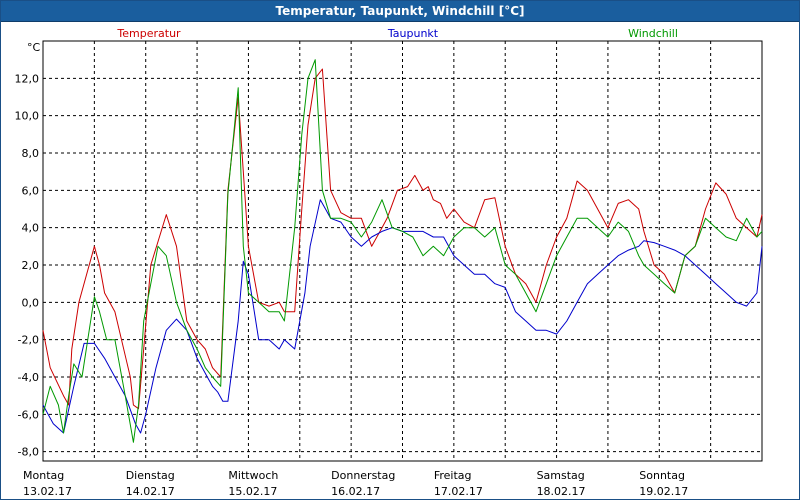 The image size is (800, 500). I want to click on y-tick-label: 2,0, so click(31, 265).